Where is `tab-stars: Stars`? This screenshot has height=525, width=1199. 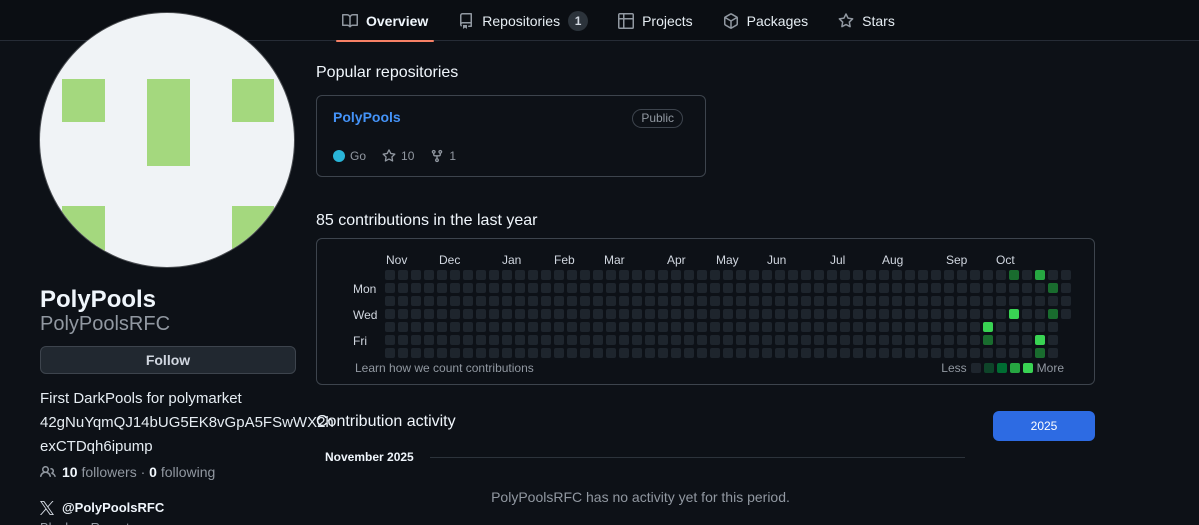 tab-stars: Stars is located at coordinates (866, 20).